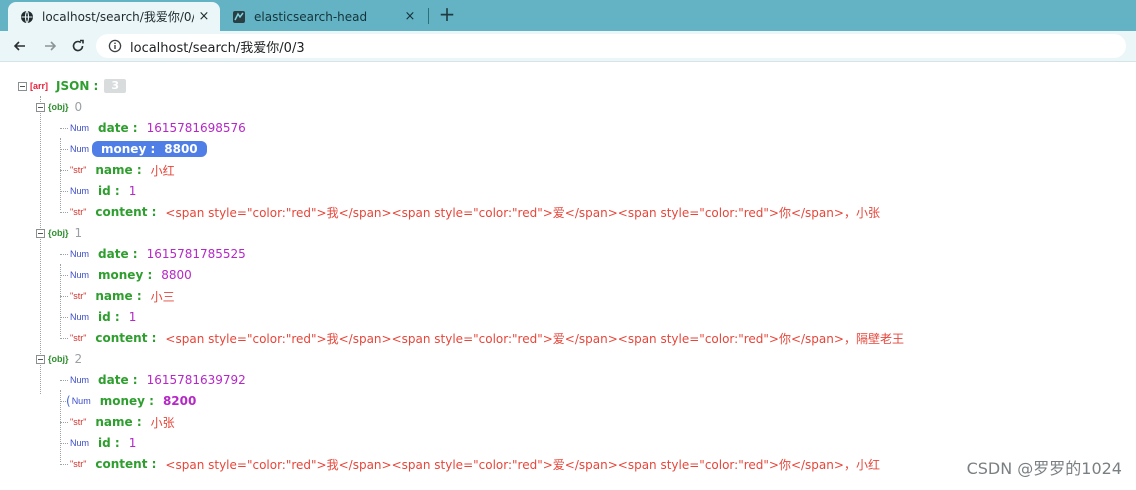 The width and height of the screenshot is (1136, 490). What do you see at coordinates (447, 15) in the screenshot?
I see `new-tab-button: +` at bounding box center [447, 15].